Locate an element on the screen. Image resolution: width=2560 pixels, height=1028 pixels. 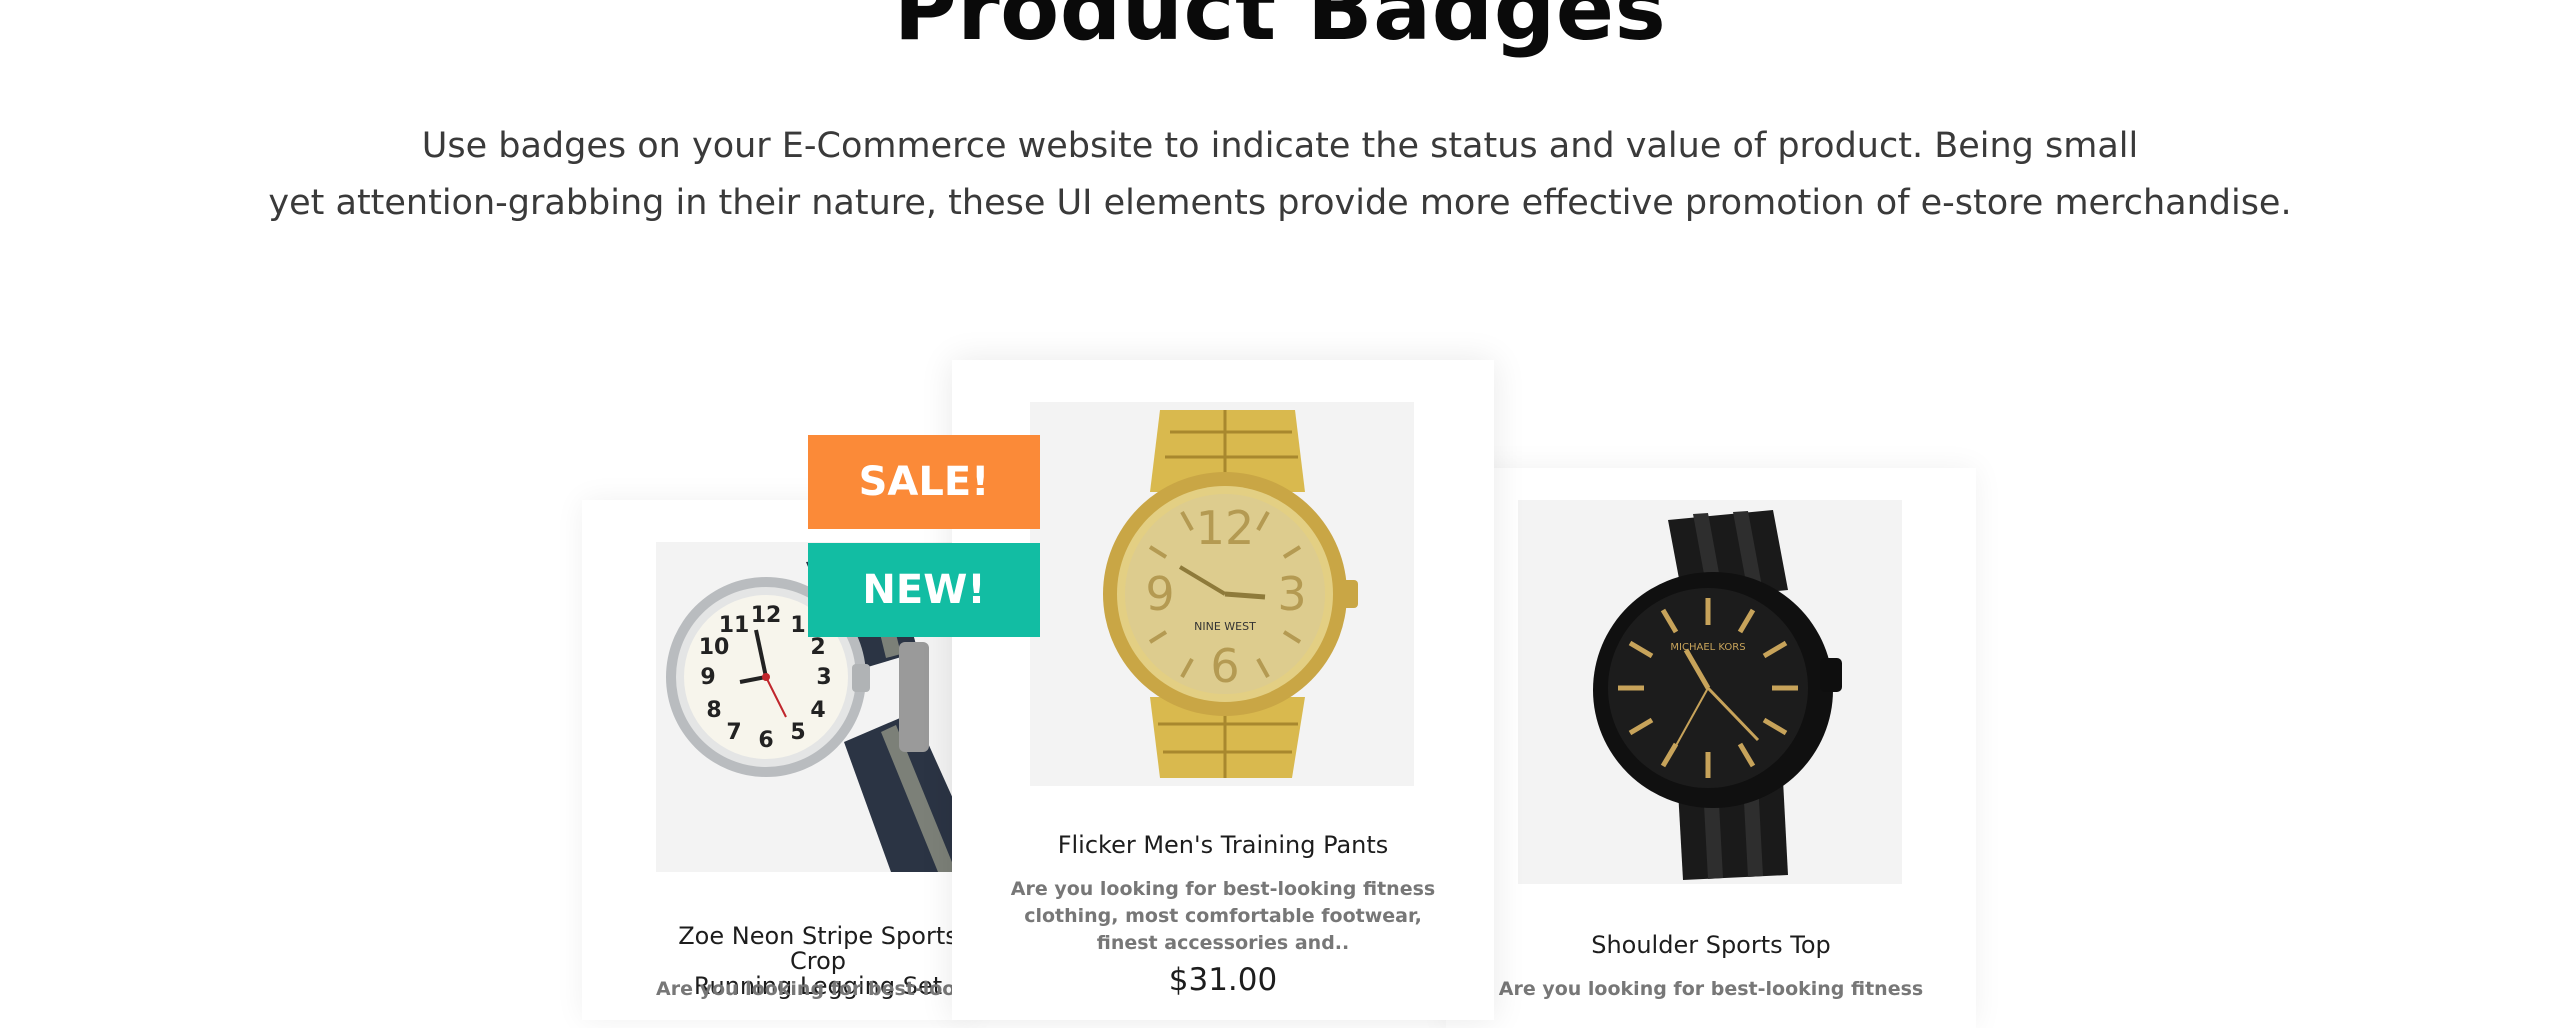
product-name: Flicker Men's Training Pants is located at coordinates (1223, 845).